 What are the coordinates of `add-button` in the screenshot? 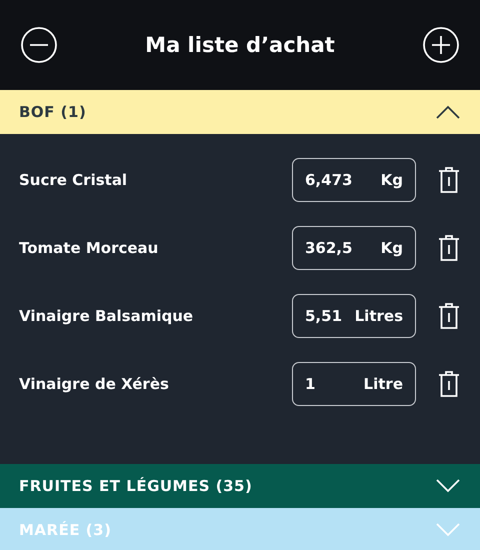 It's located at (441, 45).